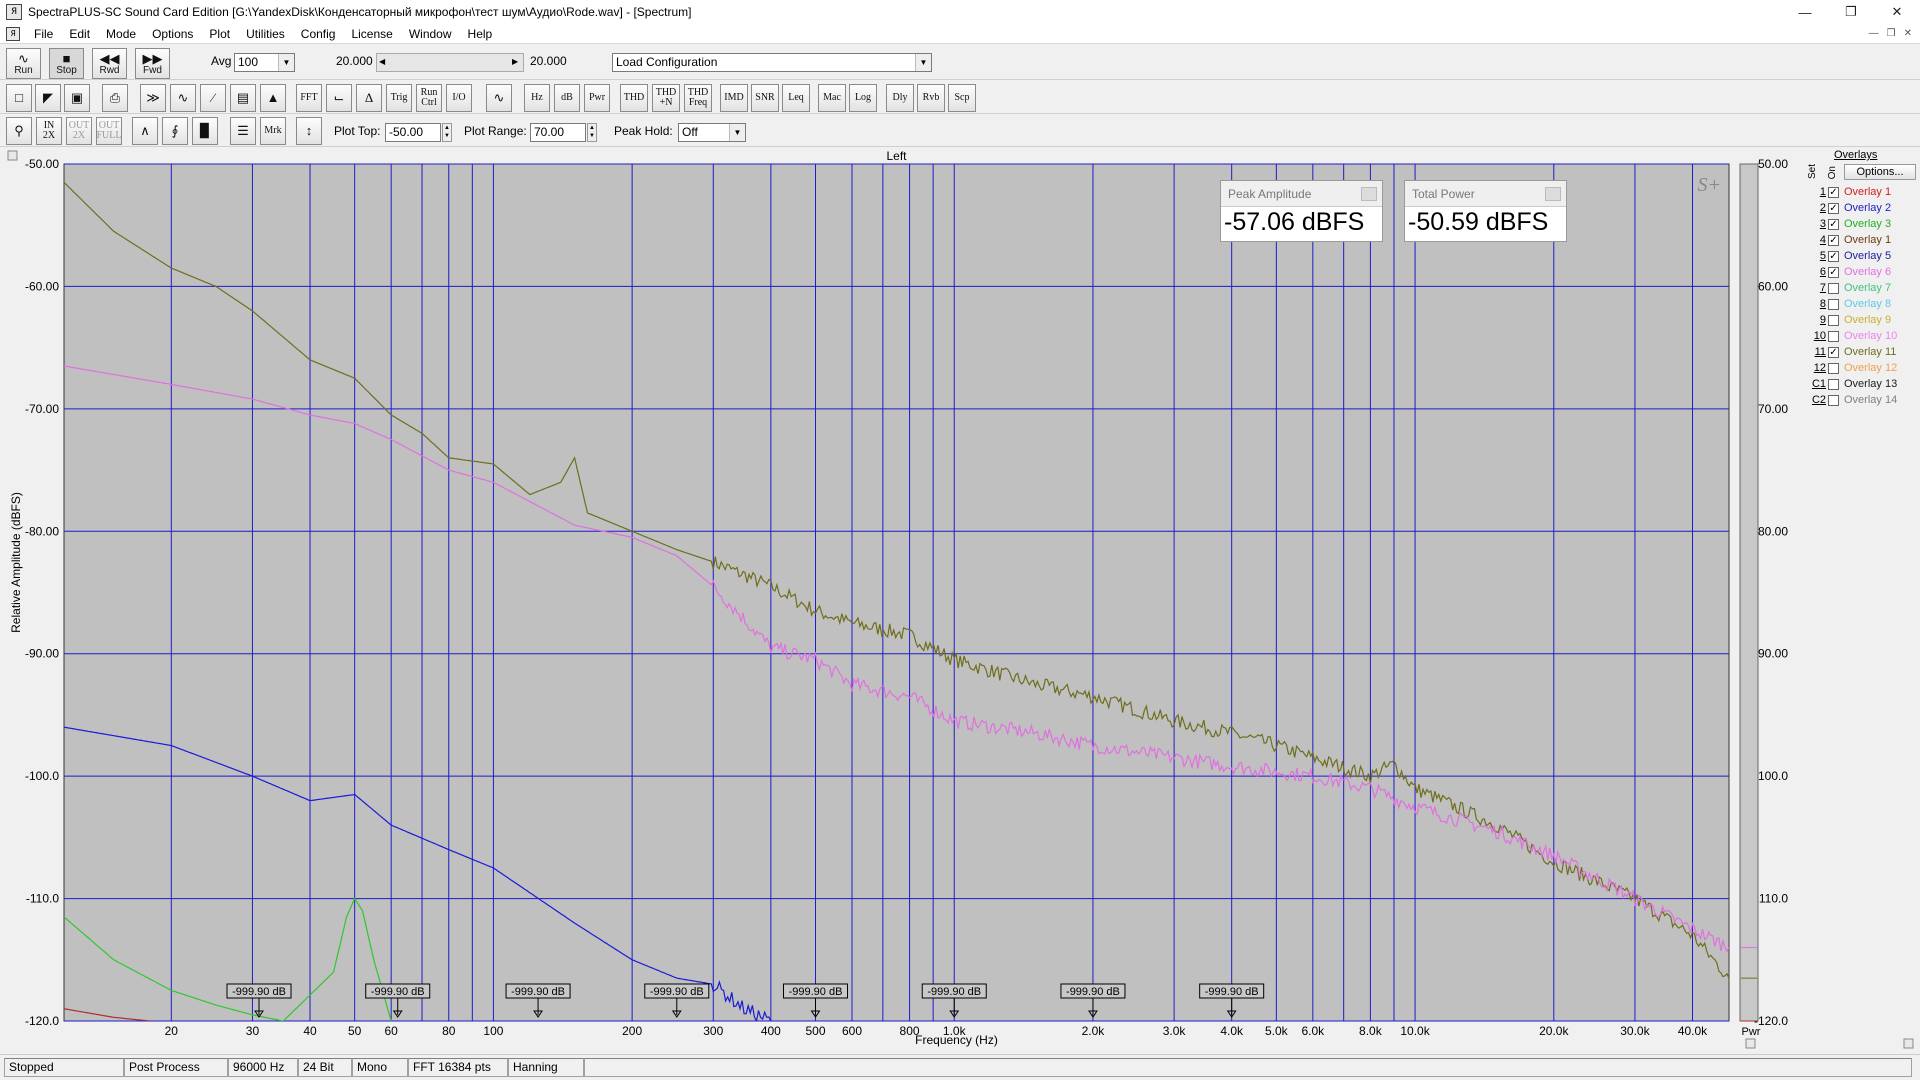 Image resolution: width=1920 pixels, height=1080 pixels. What do you see at coordinates (499, 98) in the screenshot?
I see `generator-button: ∿` at bounding box center [499, 98].